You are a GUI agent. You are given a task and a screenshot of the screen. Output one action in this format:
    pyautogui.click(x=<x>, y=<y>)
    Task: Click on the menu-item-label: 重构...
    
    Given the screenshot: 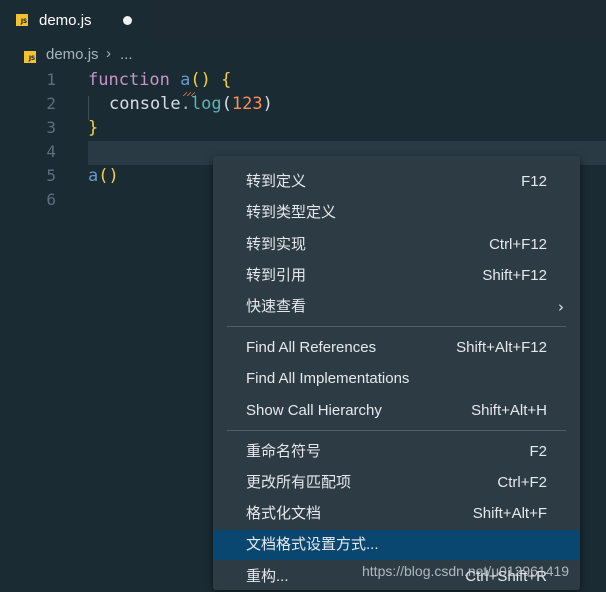 What is the action you would take?
    pyautogui.click(x=267, y=576)
    